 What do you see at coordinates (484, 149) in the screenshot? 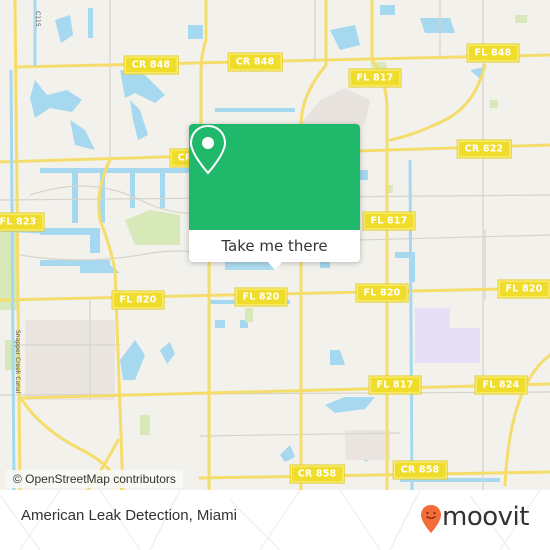
I see `road-label-cr822: CR 822` at bounding box center [484, 149].